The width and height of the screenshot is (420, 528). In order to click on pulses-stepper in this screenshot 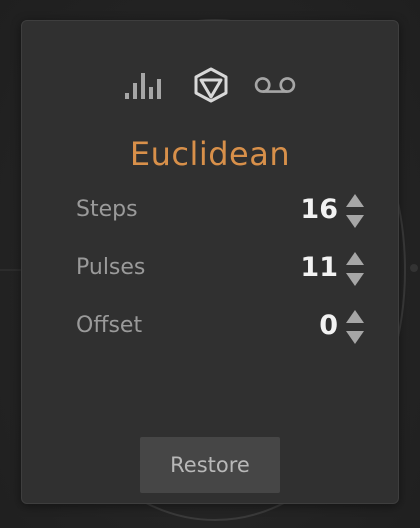, I will do `click(355, 269)`.